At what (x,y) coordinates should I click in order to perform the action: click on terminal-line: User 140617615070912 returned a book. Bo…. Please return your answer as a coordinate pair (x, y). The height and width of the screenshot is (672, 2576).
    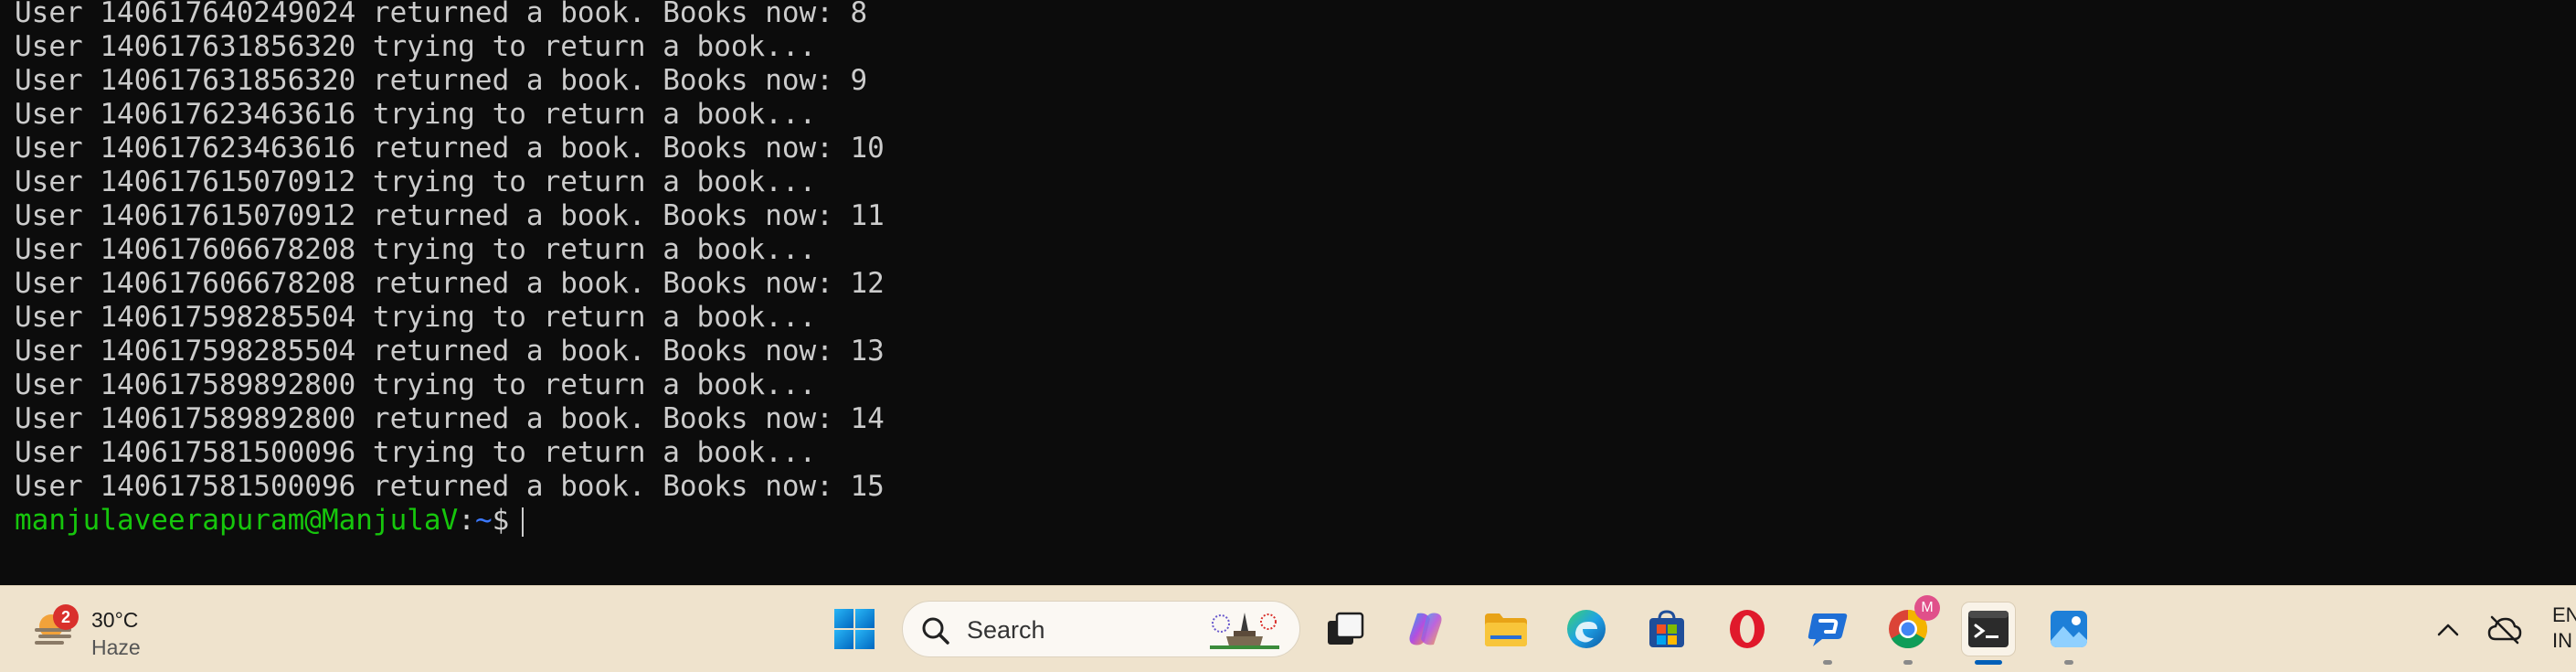
    Looking at the image, I should click on (450, 215).